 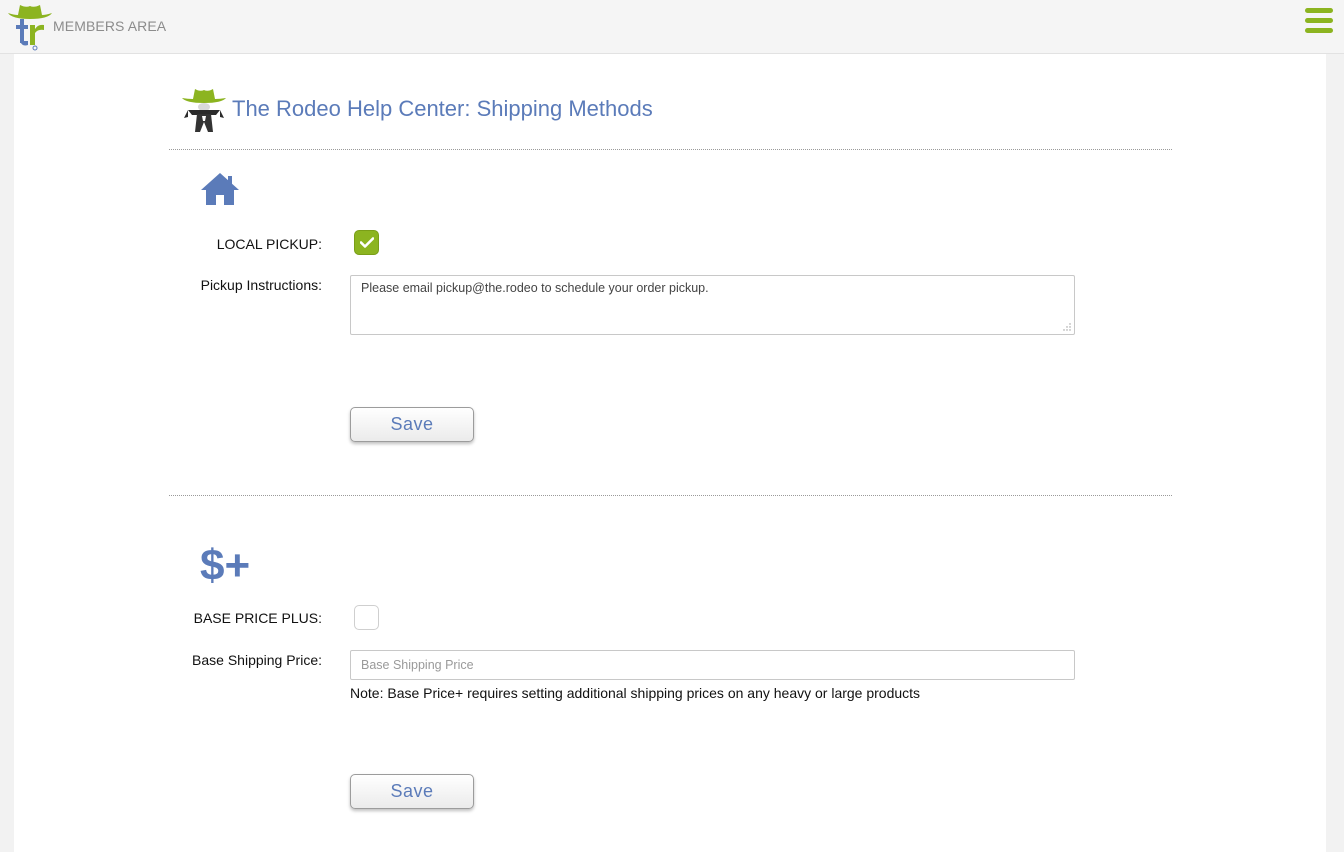 What do you see at coordinates (1067, 327) in the screenshot?
I see `resize-grip-icon` at bounding box center [1067, 327].